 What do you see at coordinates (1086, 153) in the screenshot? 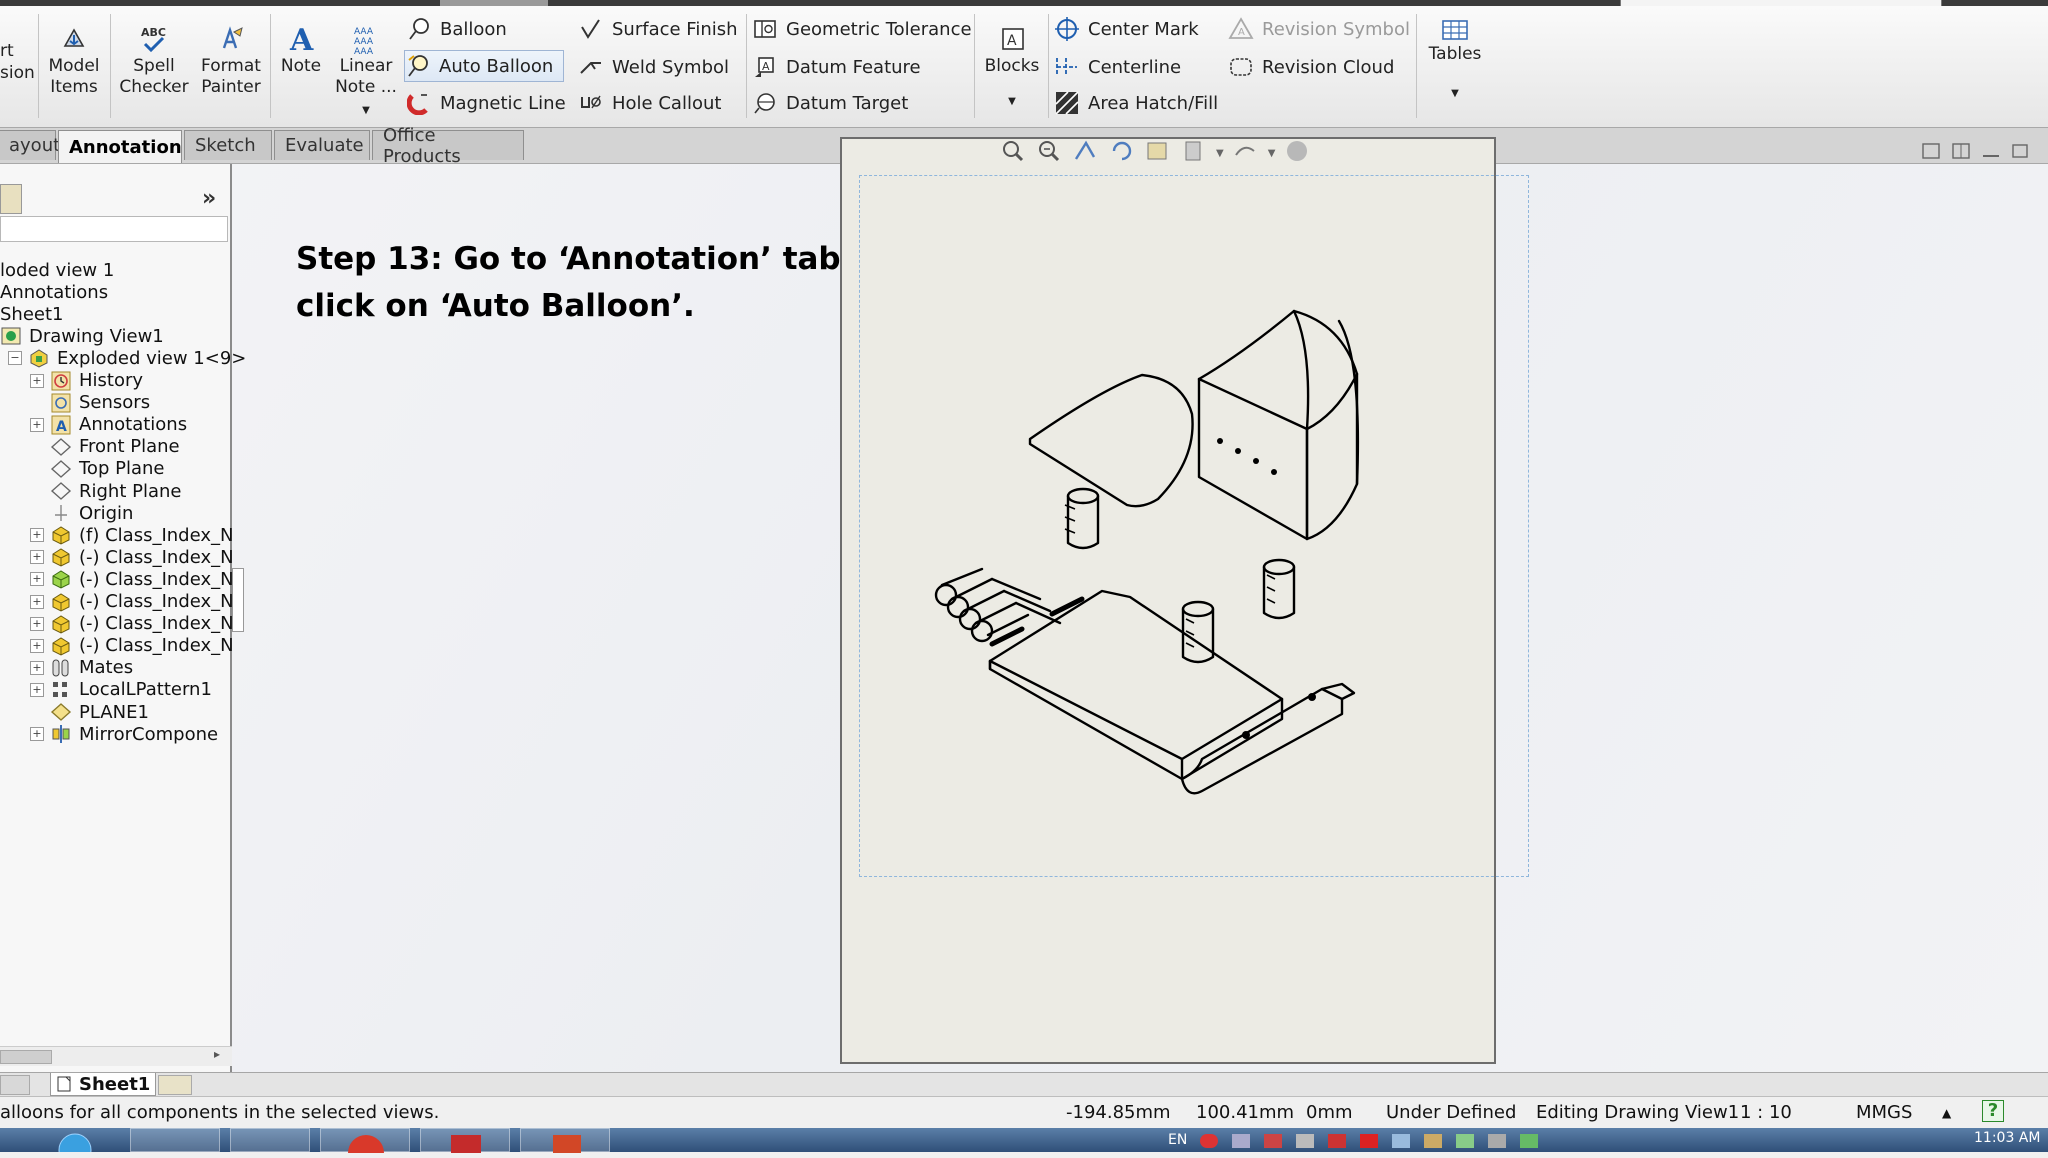
I see `previous-view-icon` at bounding box center [1086, 153].